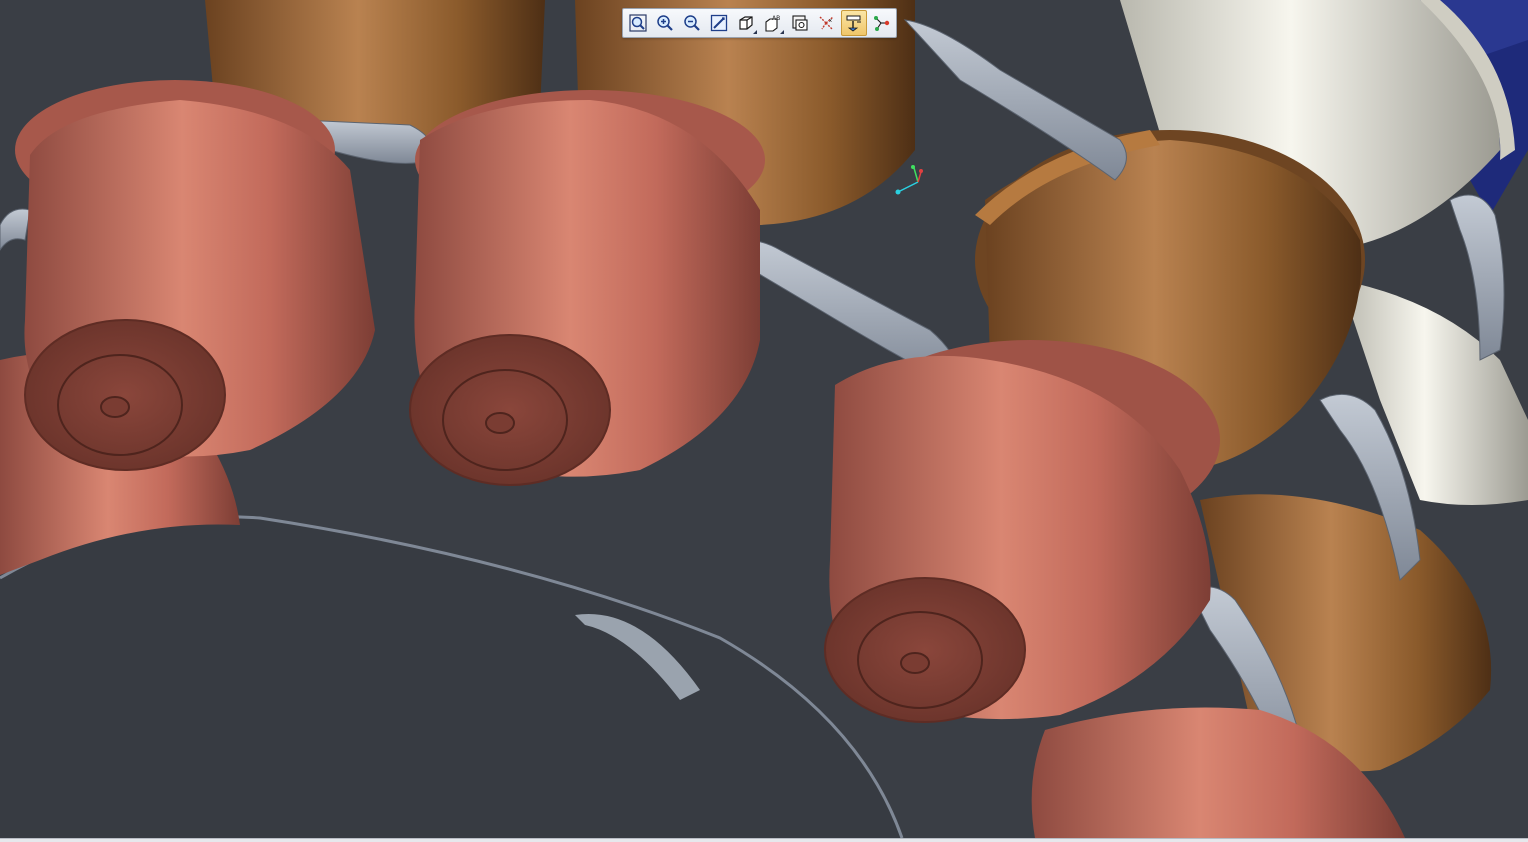 Image resolution: width=1528 pixels, height=842 pixels. I want to click on repaint-button, so click(719, 23).